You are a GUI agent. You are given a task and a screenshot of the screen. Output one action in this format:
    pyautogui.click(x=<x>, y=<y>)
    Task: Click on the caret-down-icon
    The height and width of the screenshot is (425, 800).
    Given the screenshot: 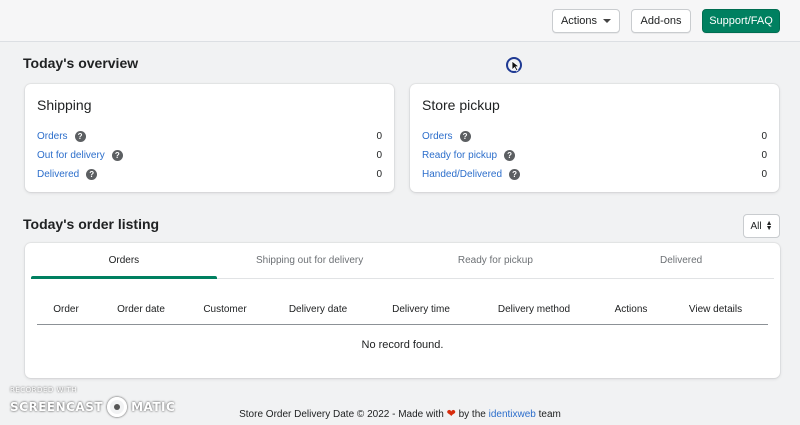 What is the action you would take?
    pyautogui.click(x=607, y=21)
    